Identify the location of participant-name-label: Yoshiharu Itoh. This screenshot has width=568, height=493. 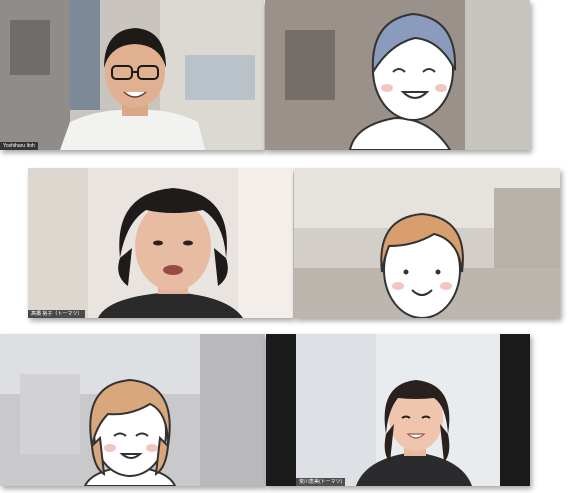
(19, 146).